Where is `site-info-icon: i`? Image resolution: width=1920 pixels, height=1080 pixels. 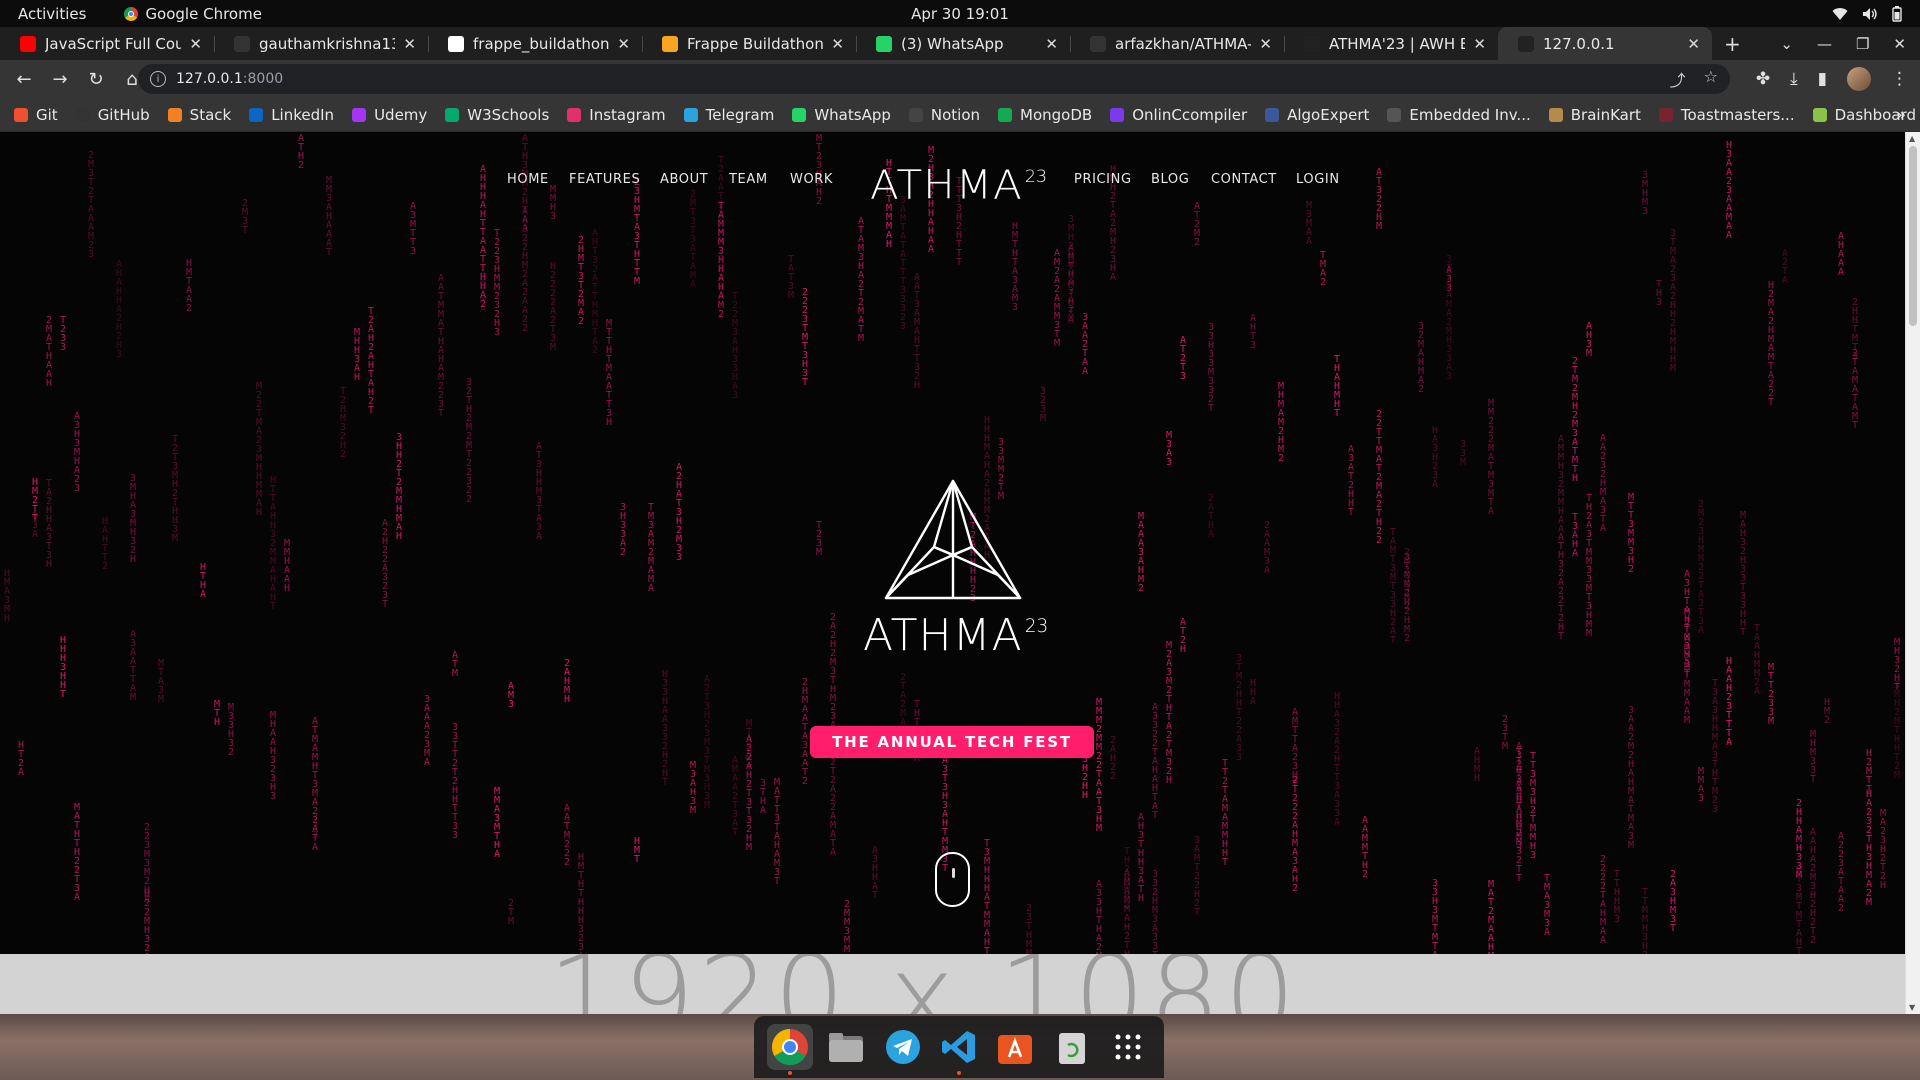 site-info-icon: i is located at coordinates (158, 79).